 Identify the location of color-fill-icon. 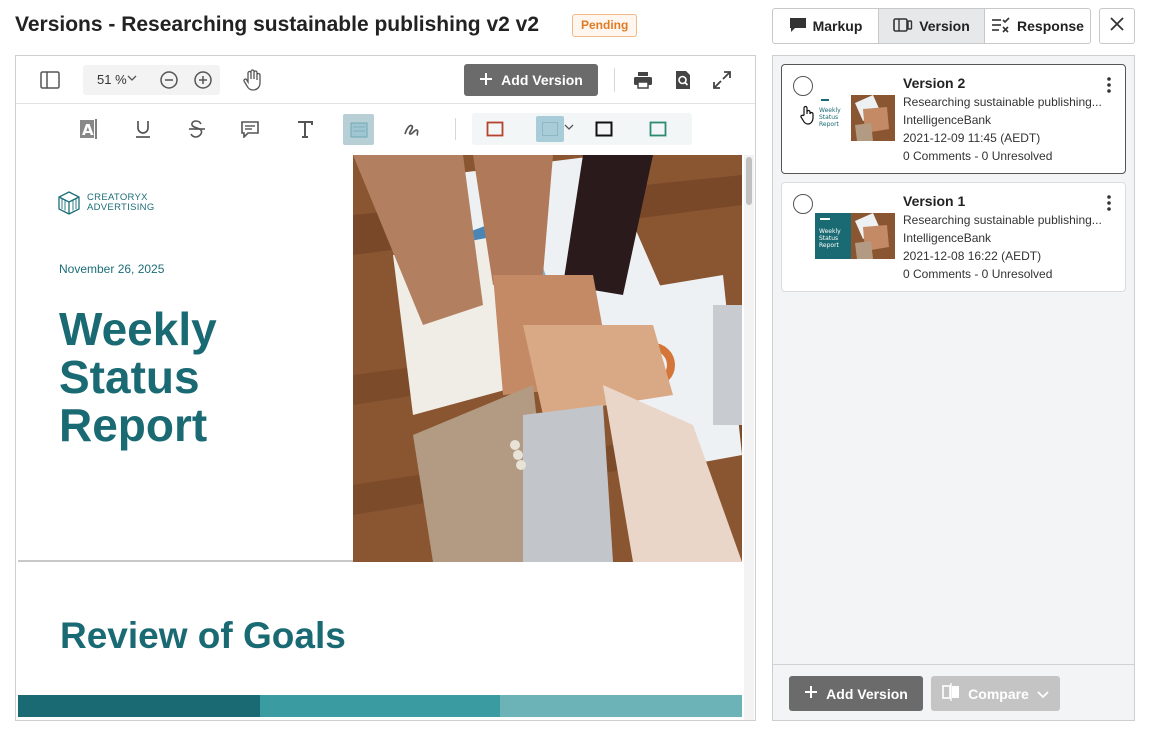
(550, 129).